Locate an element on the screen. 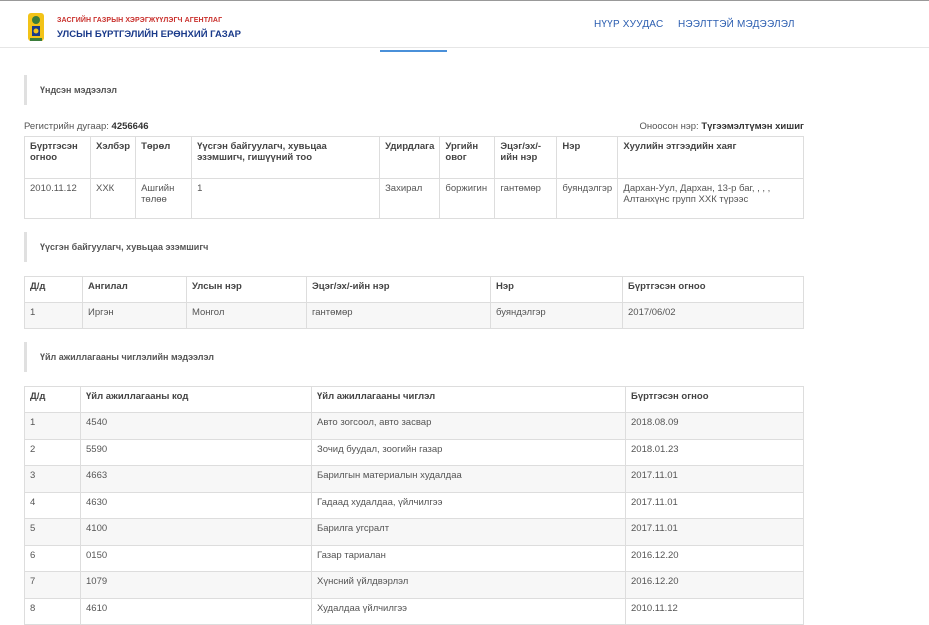  table-cell: 2018.08.09 is located at coordinates (714, 426).